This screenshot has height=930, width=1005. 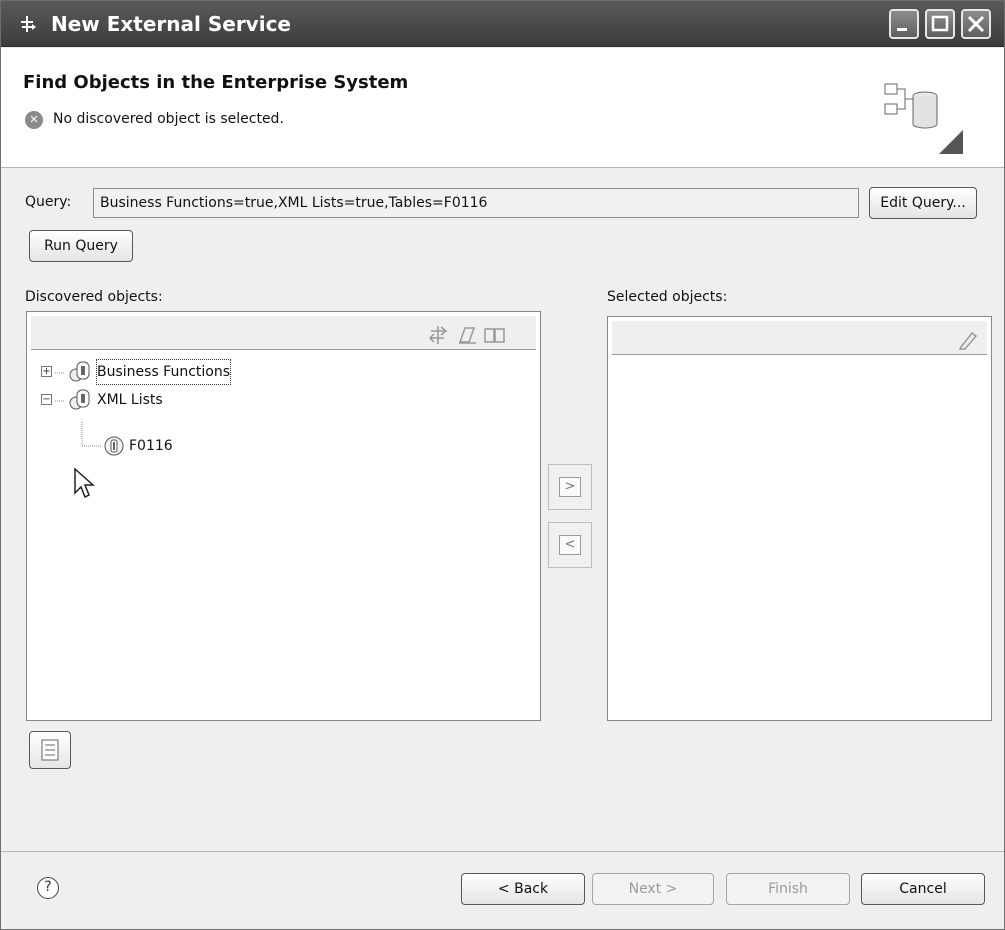 I want to click on status-message: No discovered object is selected., so click(x=168, y=119).